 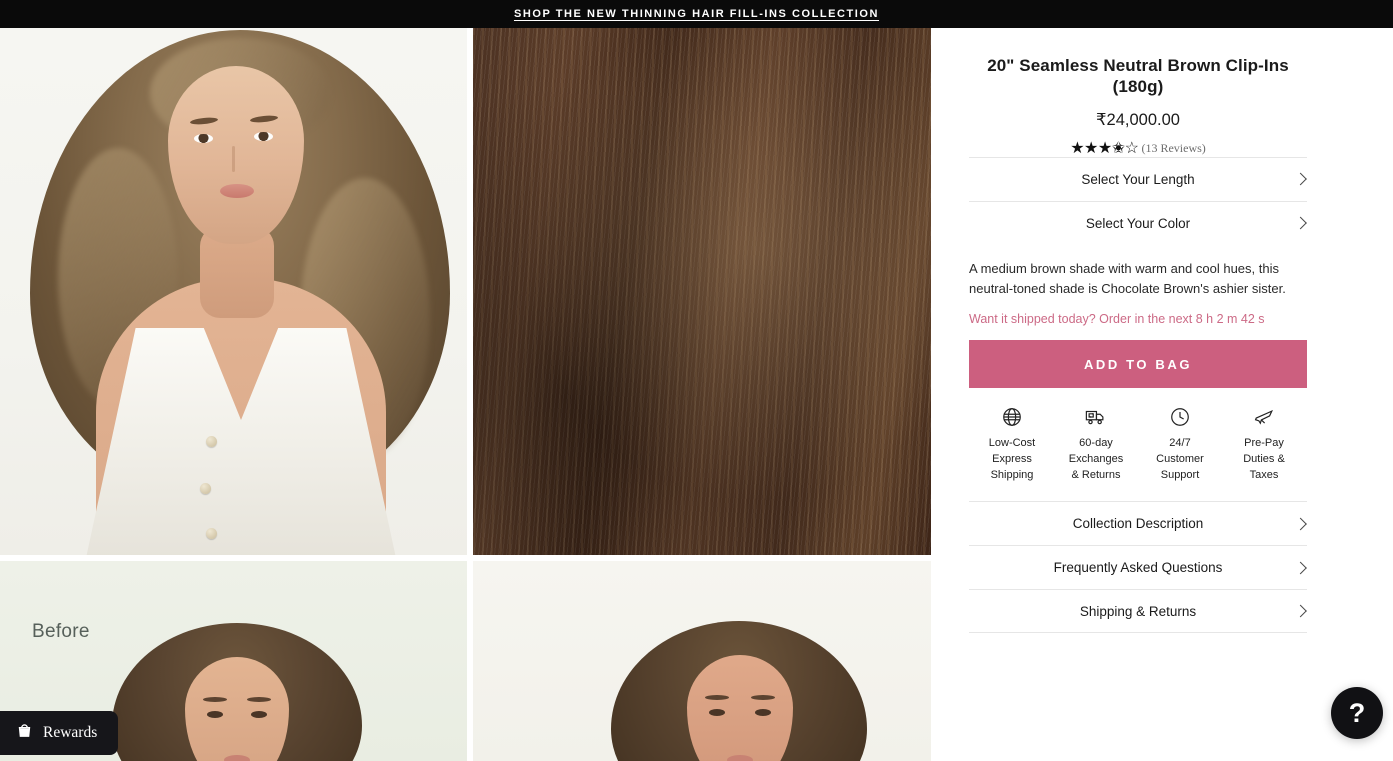 What do you see at coordinates (1180, 474) in the screenshot?
I see `benefit-line: Support` at bounding box center [1180, 474].